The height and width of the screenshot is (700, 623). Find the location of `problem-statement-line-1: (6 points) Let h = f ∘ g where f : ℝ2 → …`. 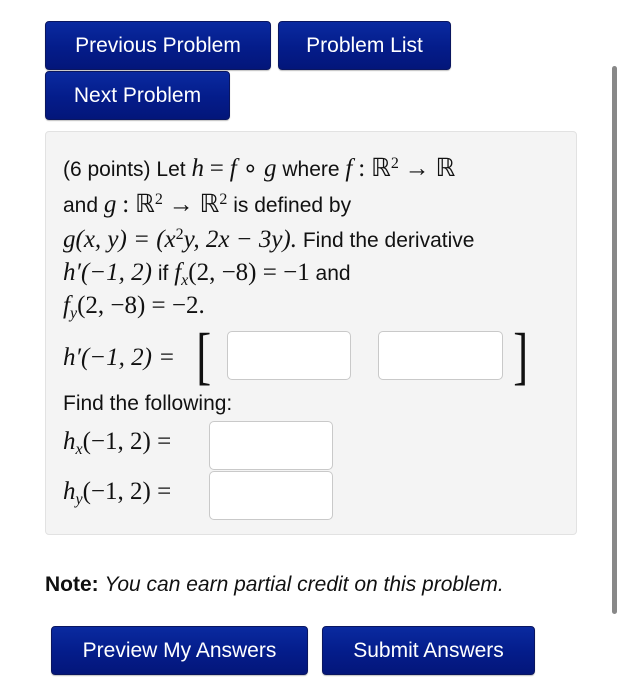

problem-statement-line-1: (6 points) Let h = f ∘ g where f : ℝ2 → … is located at coordinates (259, 169).